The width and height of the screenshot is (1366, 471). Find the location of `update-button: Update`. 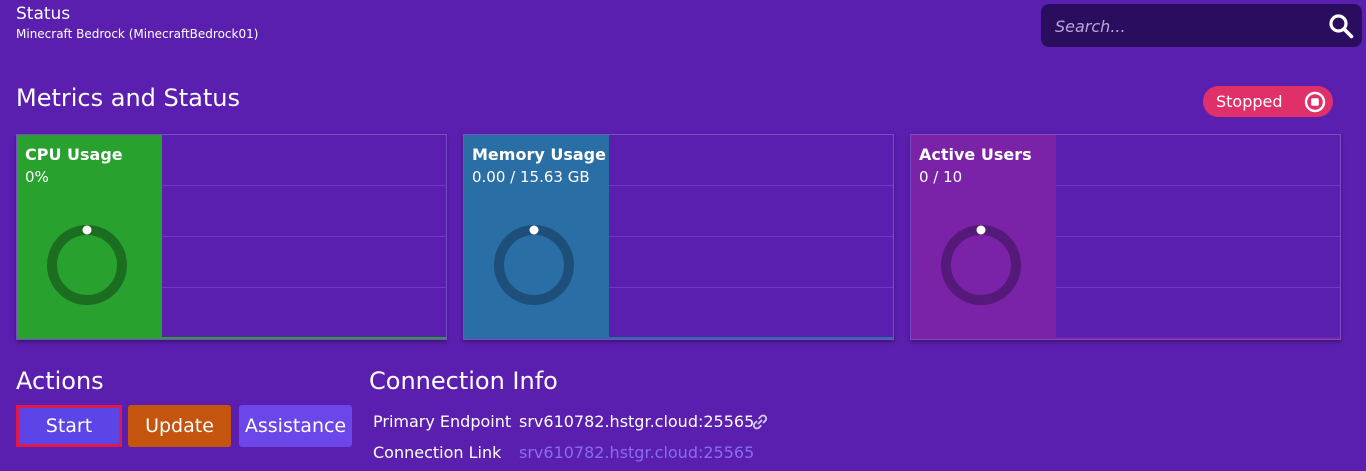

update-button: Update is located at coordinates (179, 426).